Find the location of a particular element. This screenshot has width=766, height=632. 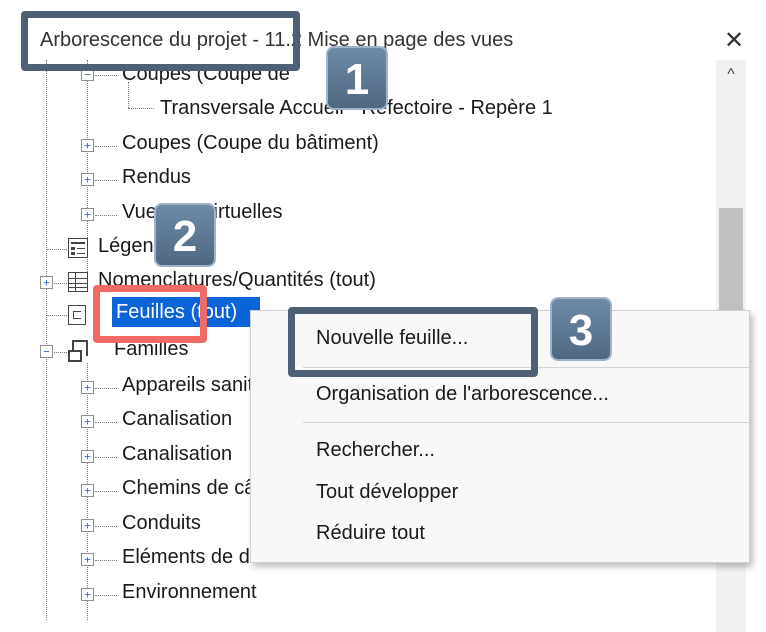

tree-item-environnement: + Environnement is located at coordinates (160, 593).